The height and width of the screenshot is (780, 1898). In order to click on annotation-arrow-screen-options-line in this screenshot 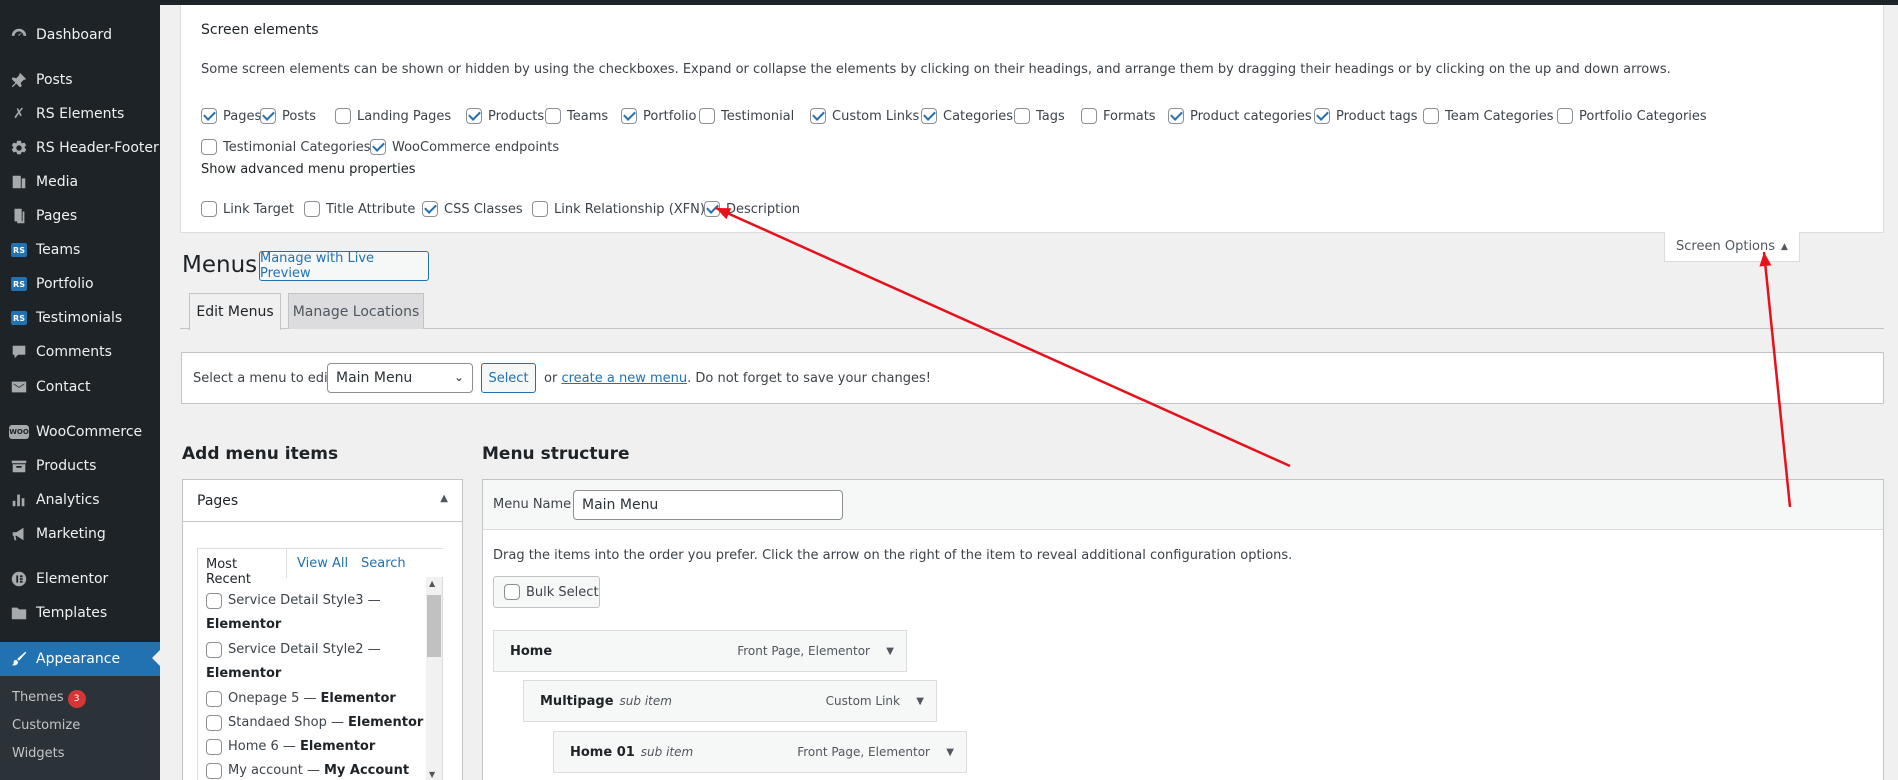, I will do `click(1777, 379)`.